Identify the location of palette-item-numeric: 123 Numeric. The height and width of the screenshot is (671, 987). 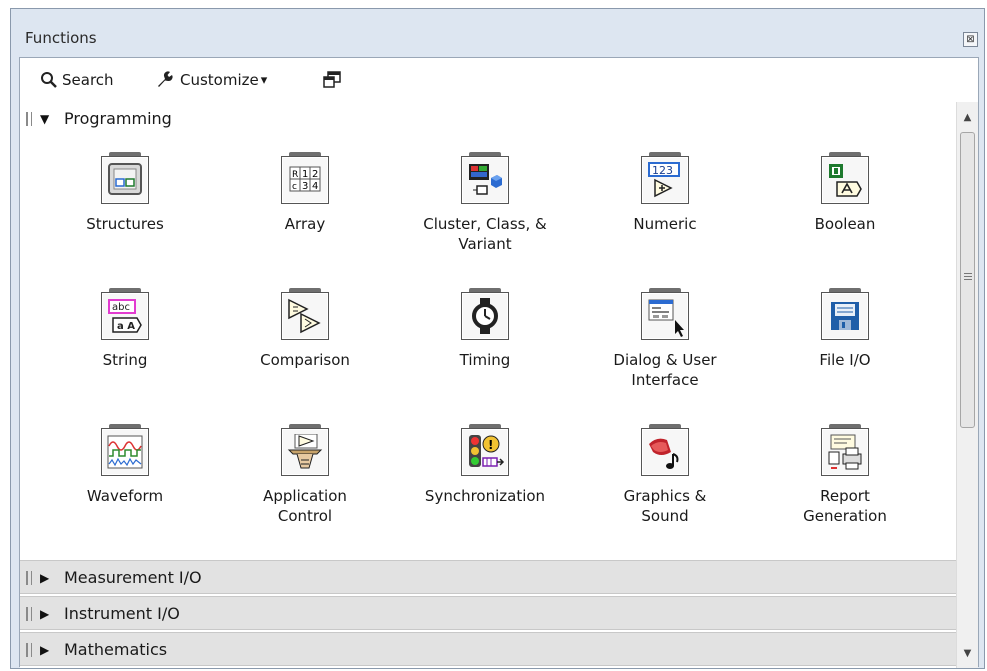
(665, 193).